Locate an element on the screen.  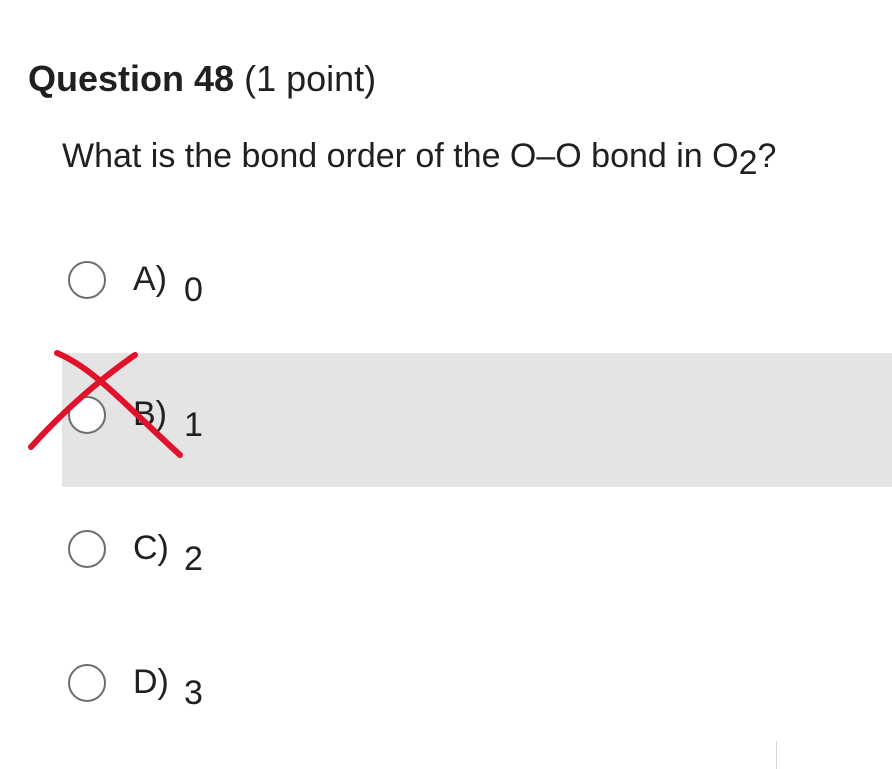
option-value-b: 1 is located at coordinates (193, 425).